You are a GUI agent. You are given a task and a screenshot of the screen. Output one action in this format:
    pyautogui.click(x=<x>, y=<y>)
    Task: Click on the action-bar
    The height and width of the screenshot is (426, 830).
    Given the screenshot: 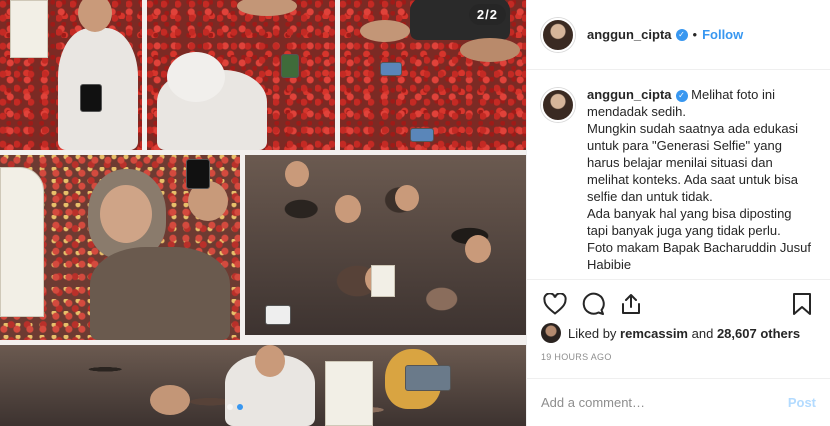 What is the action you would take?
    pyautogui.click(x=678, y=304)
    